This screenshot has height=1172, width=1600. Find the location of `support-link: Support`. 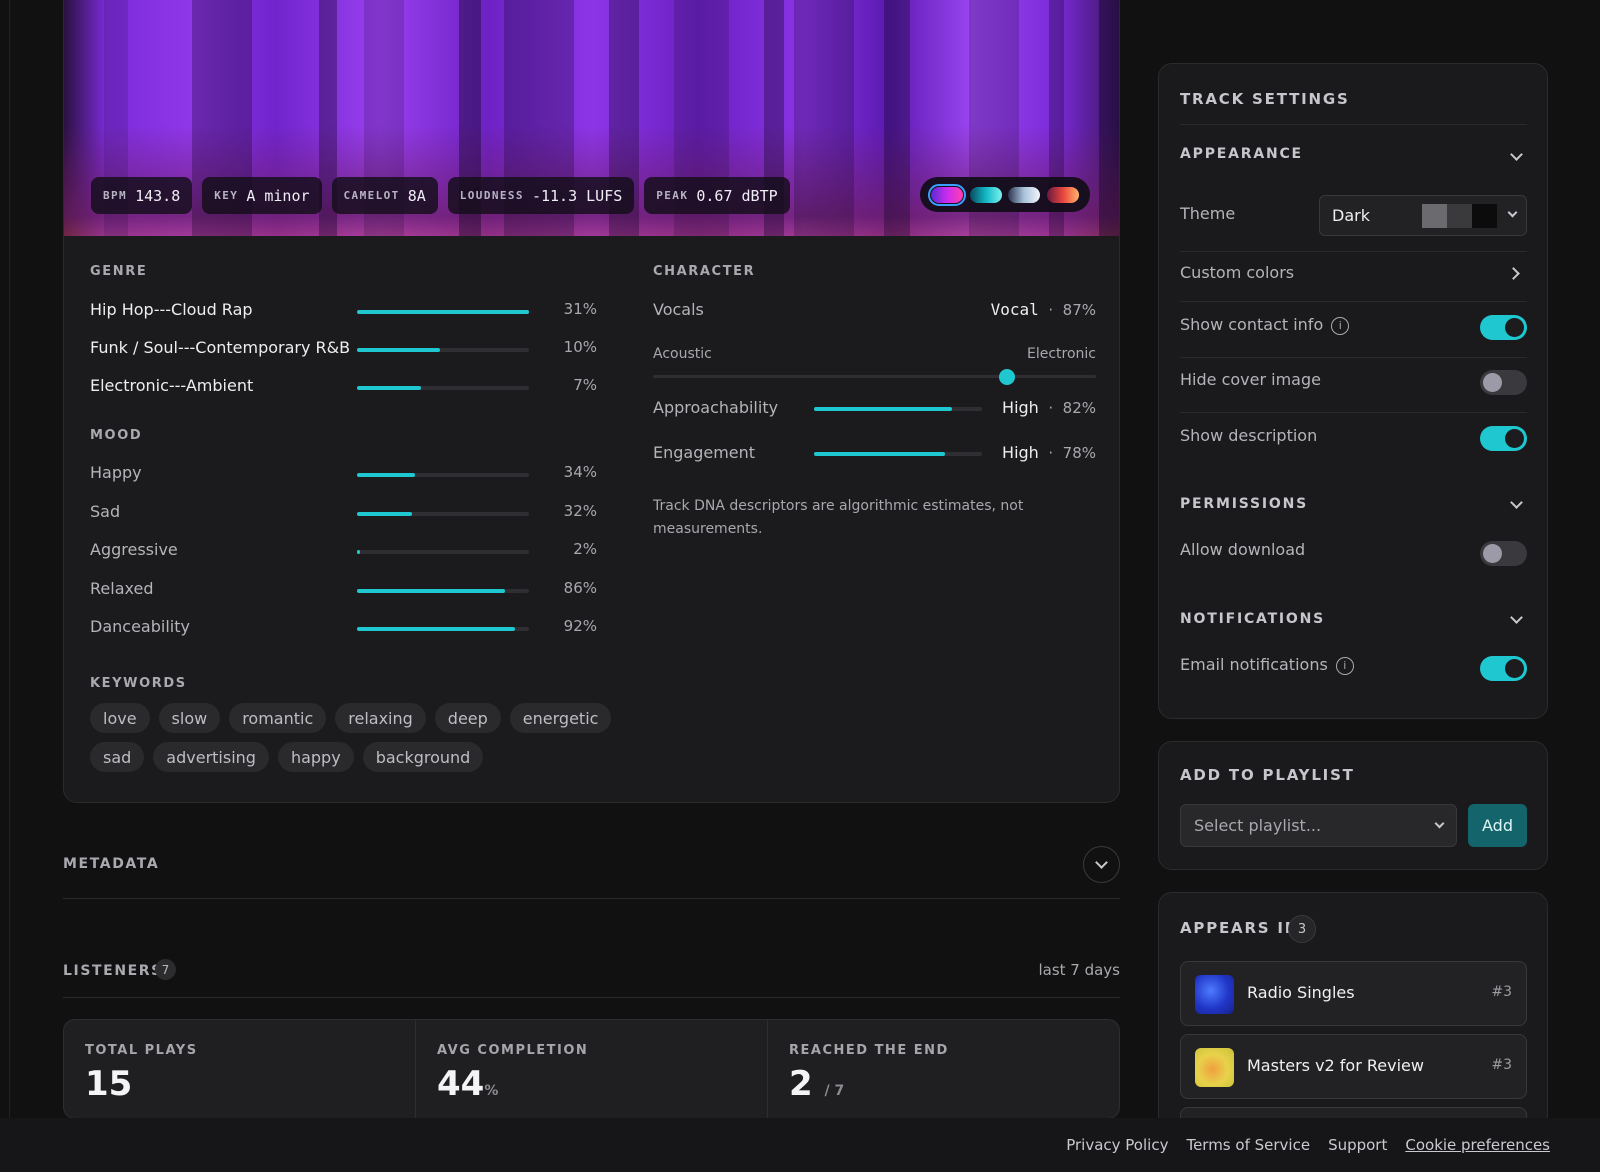

support-link: Support is located at coordinates (1357, 1145).